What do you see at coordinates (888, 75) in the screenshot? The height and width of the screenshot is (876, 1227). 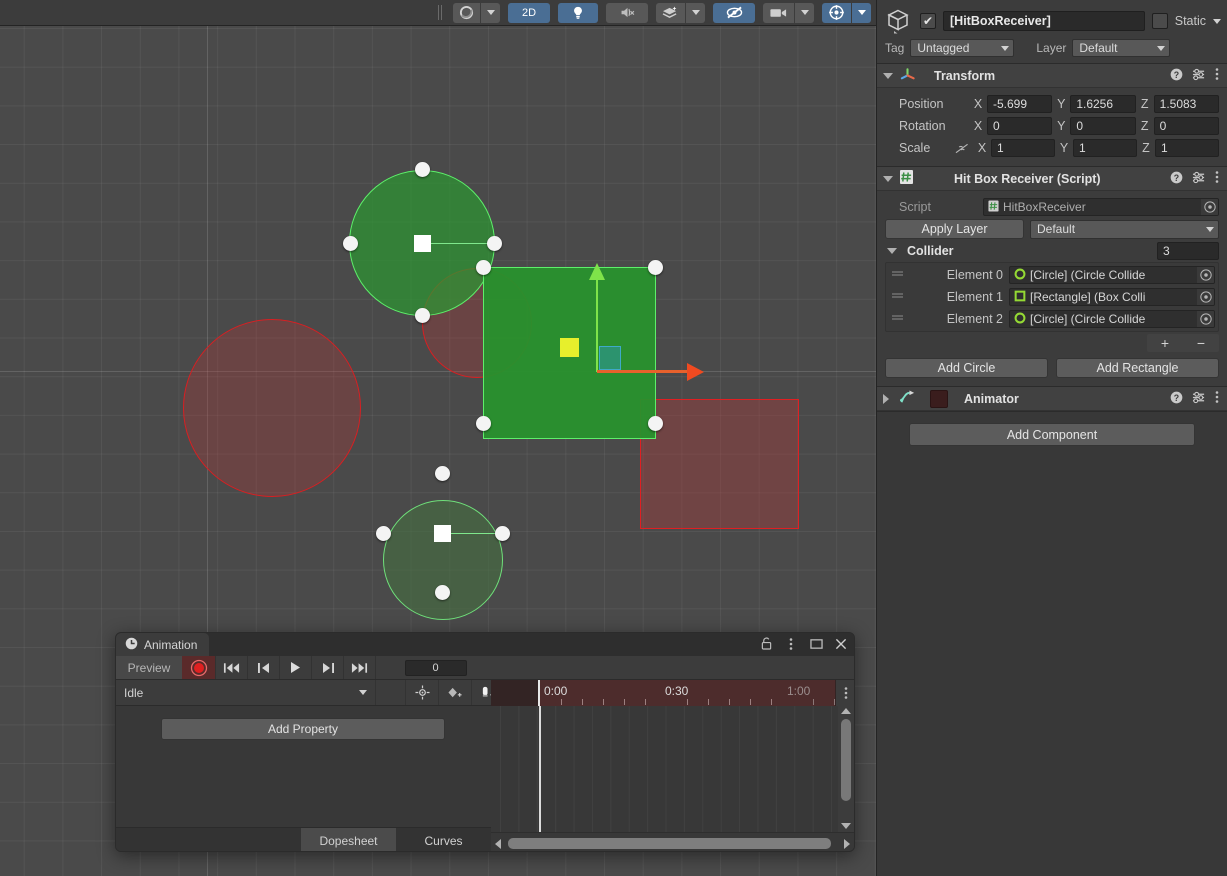 I see `transform-foldout-icon` at bounding box center [888, 75].